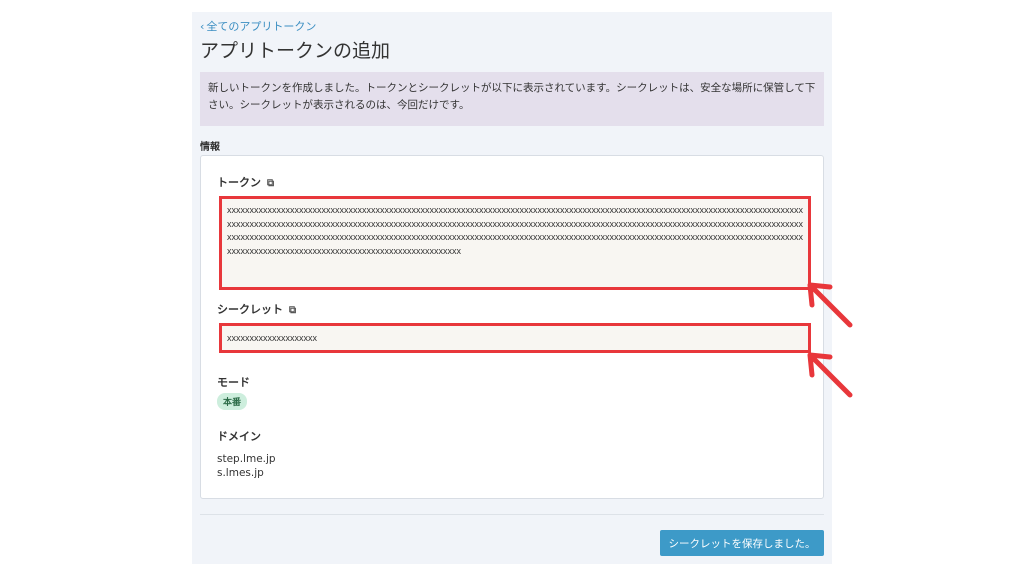  What do you see at coordinates (295, 51) in the screenshot?
I see `page-title: アプリトークンの追加` at bounding box center [295, 51].